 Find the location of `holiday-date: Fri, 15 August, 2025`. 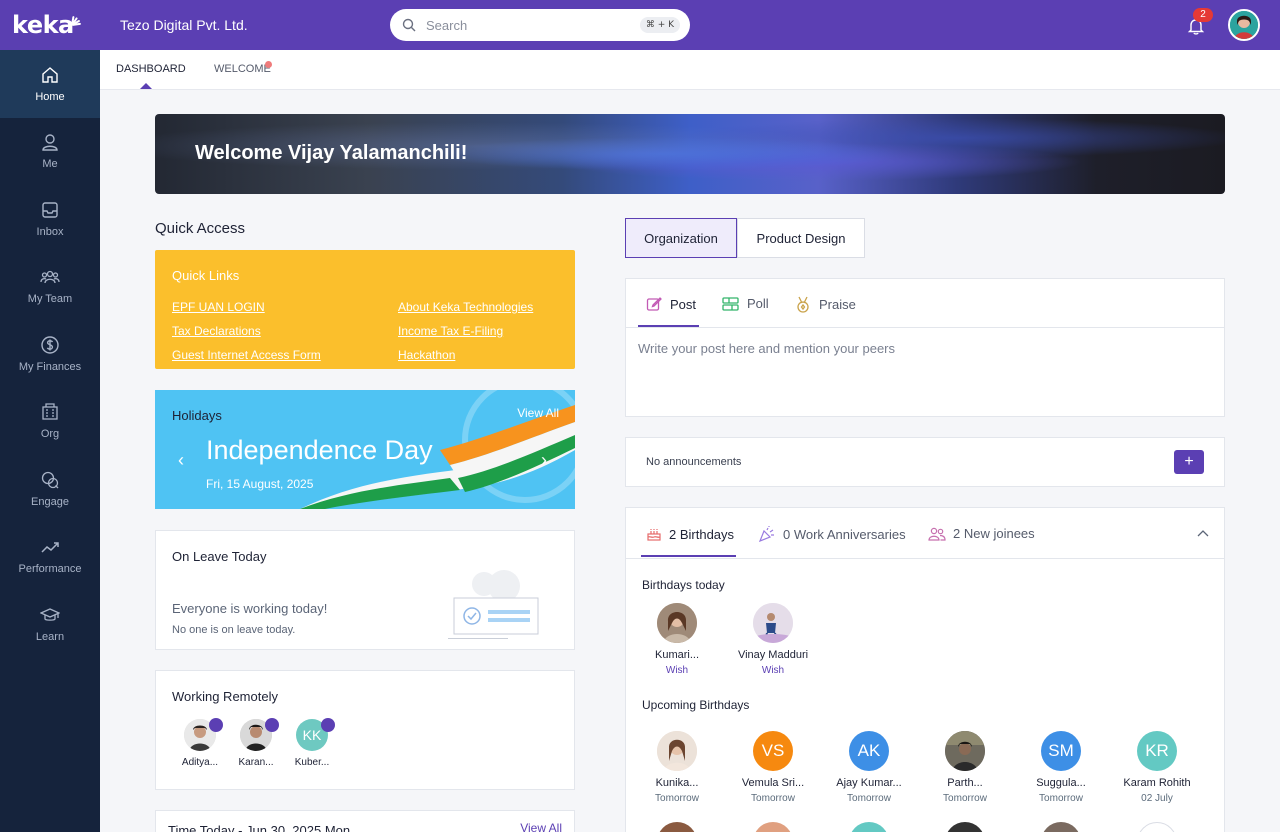

holiday-date: Fri, 15 August, 2025 is located at coordinates (260, 484).